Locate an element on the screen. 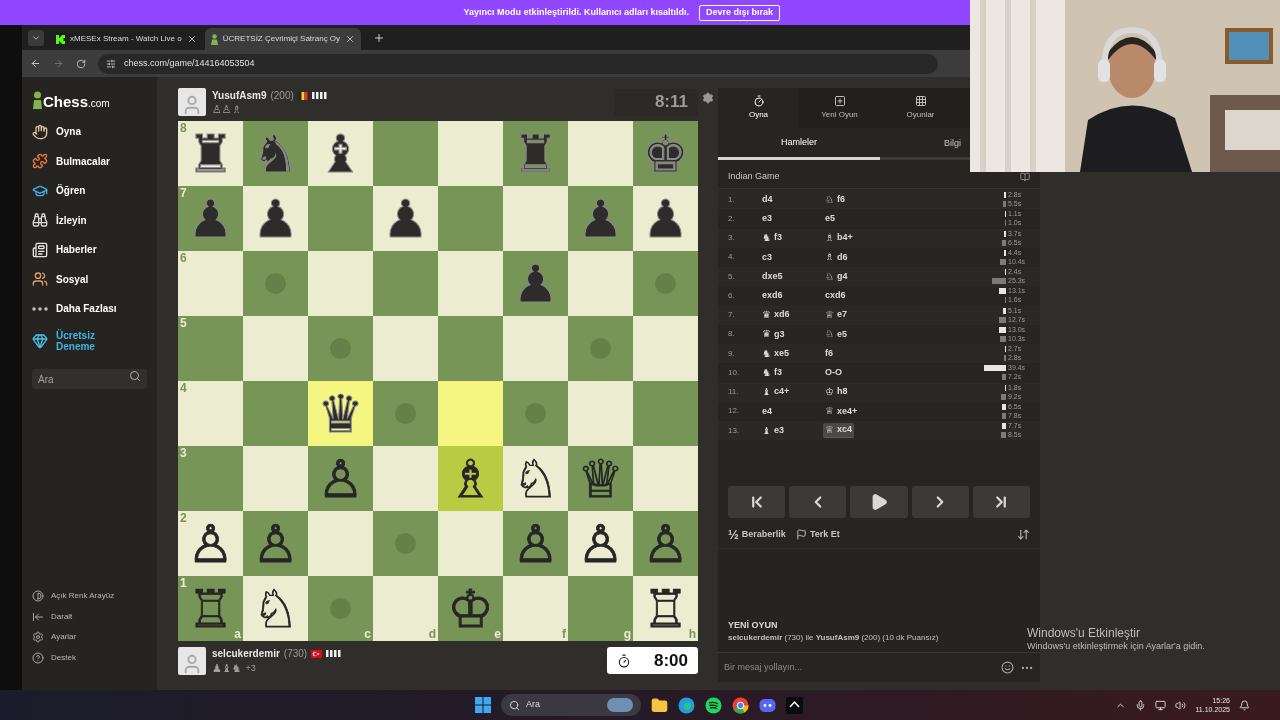  microphone-icon is located at coordinates (1141, 705).